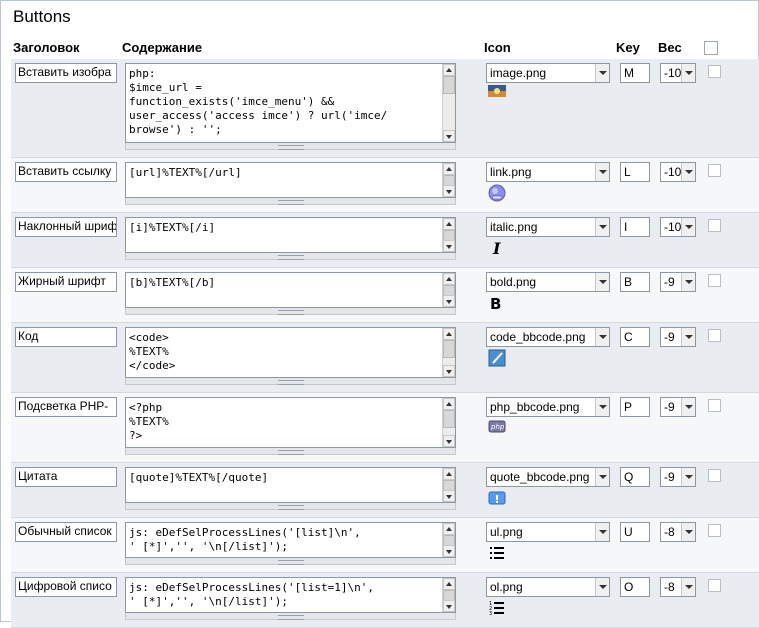  I want to click on button-content-textarea: [url]%TEXT%[/url], so click(290, 180).